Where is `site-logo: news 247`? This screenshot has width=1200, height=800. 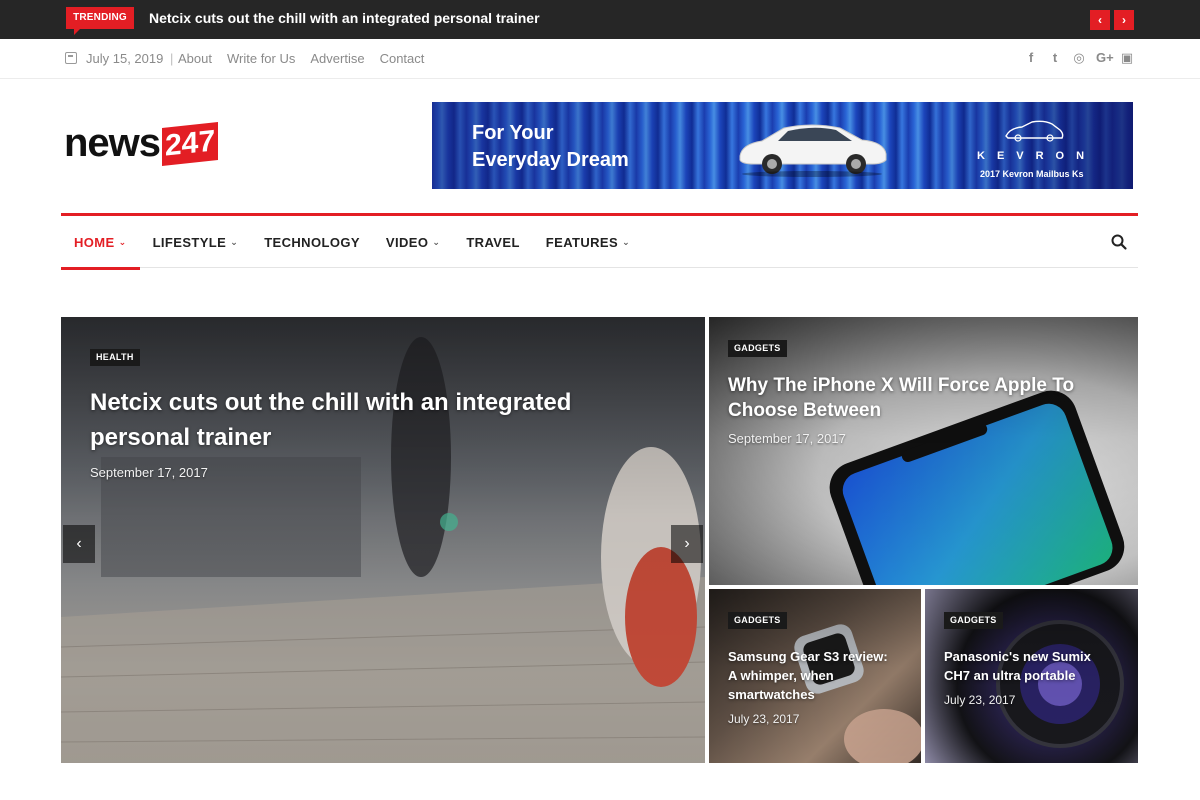
site-logo: news 247 is located at coordinates (141, 143).